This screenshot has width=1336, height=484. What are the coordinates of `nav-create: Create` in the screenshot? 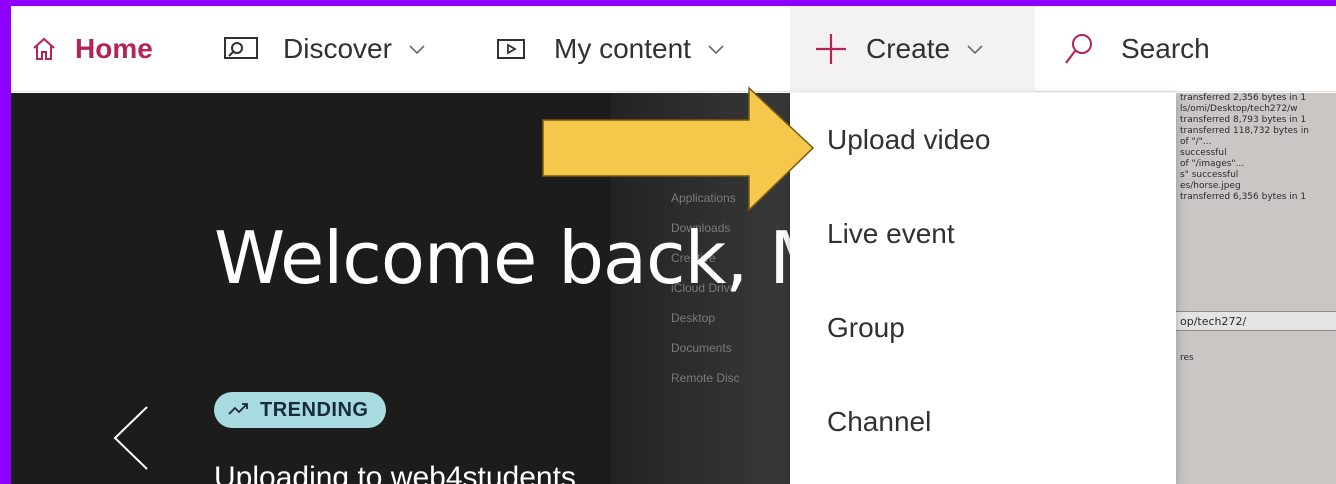 It's located at (912, 49).